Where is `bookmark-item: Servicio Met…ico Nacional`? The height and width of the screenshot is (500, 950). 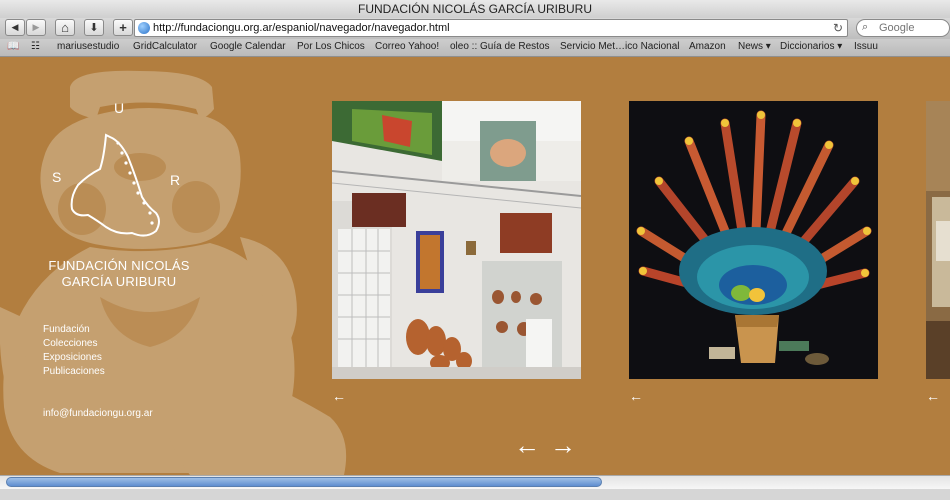
bookmark-item: Servicio Met…ico Nacional is located at coordinates (620, 46).